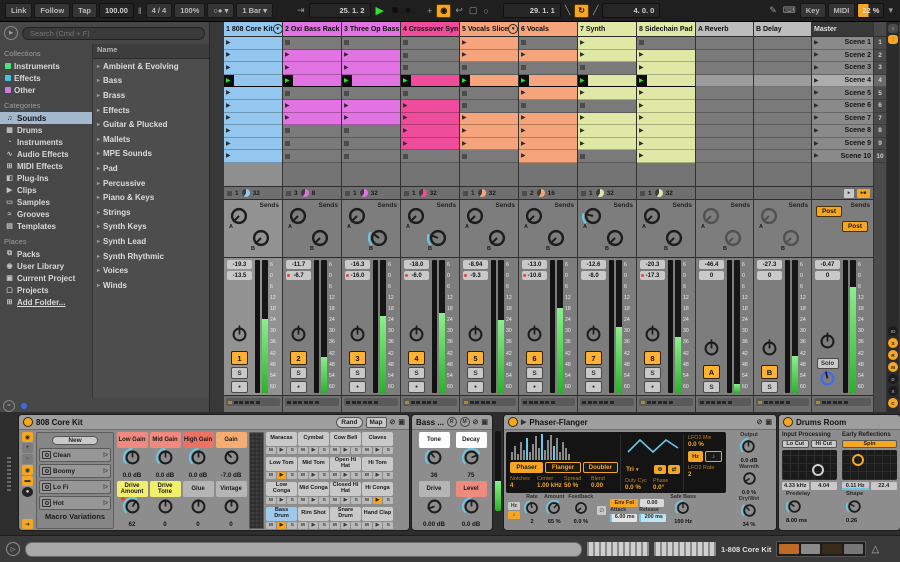 The height and width of the screenshot is (562, 900). Describe the element at coordinates (842, 119) in the screenshot. I see `scene-slot: ▶ Scene 7` at that location.